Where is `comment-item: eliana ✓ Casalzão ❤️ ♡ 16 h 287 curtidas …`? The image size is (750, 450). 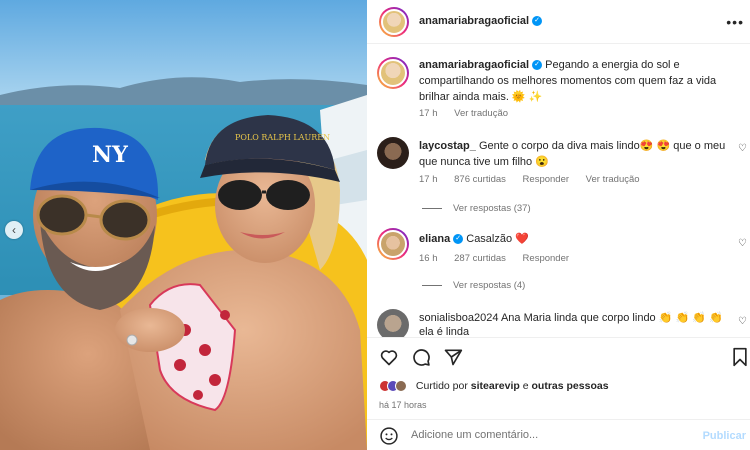 comment-item: eliana ✓ Casalzão ❤️ ♡ 16 h 287 curtidas … is located at coordinates (562, 265).